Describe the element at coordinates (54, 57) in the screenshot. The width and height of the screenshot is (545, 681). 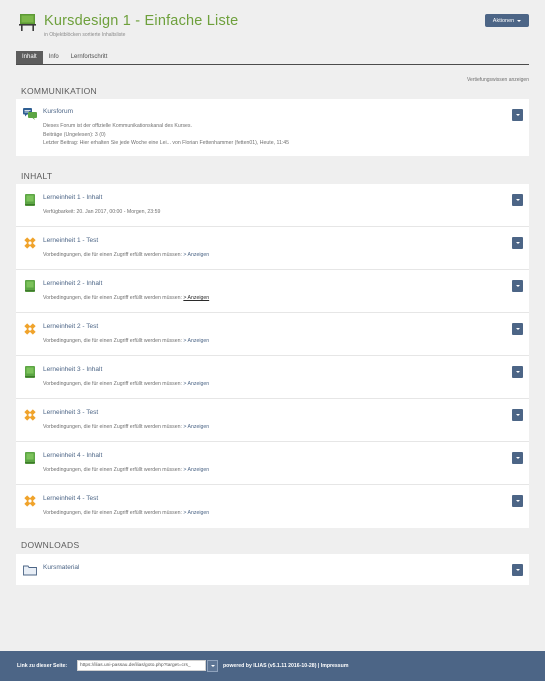
I see `tab-info: Info` at that location.